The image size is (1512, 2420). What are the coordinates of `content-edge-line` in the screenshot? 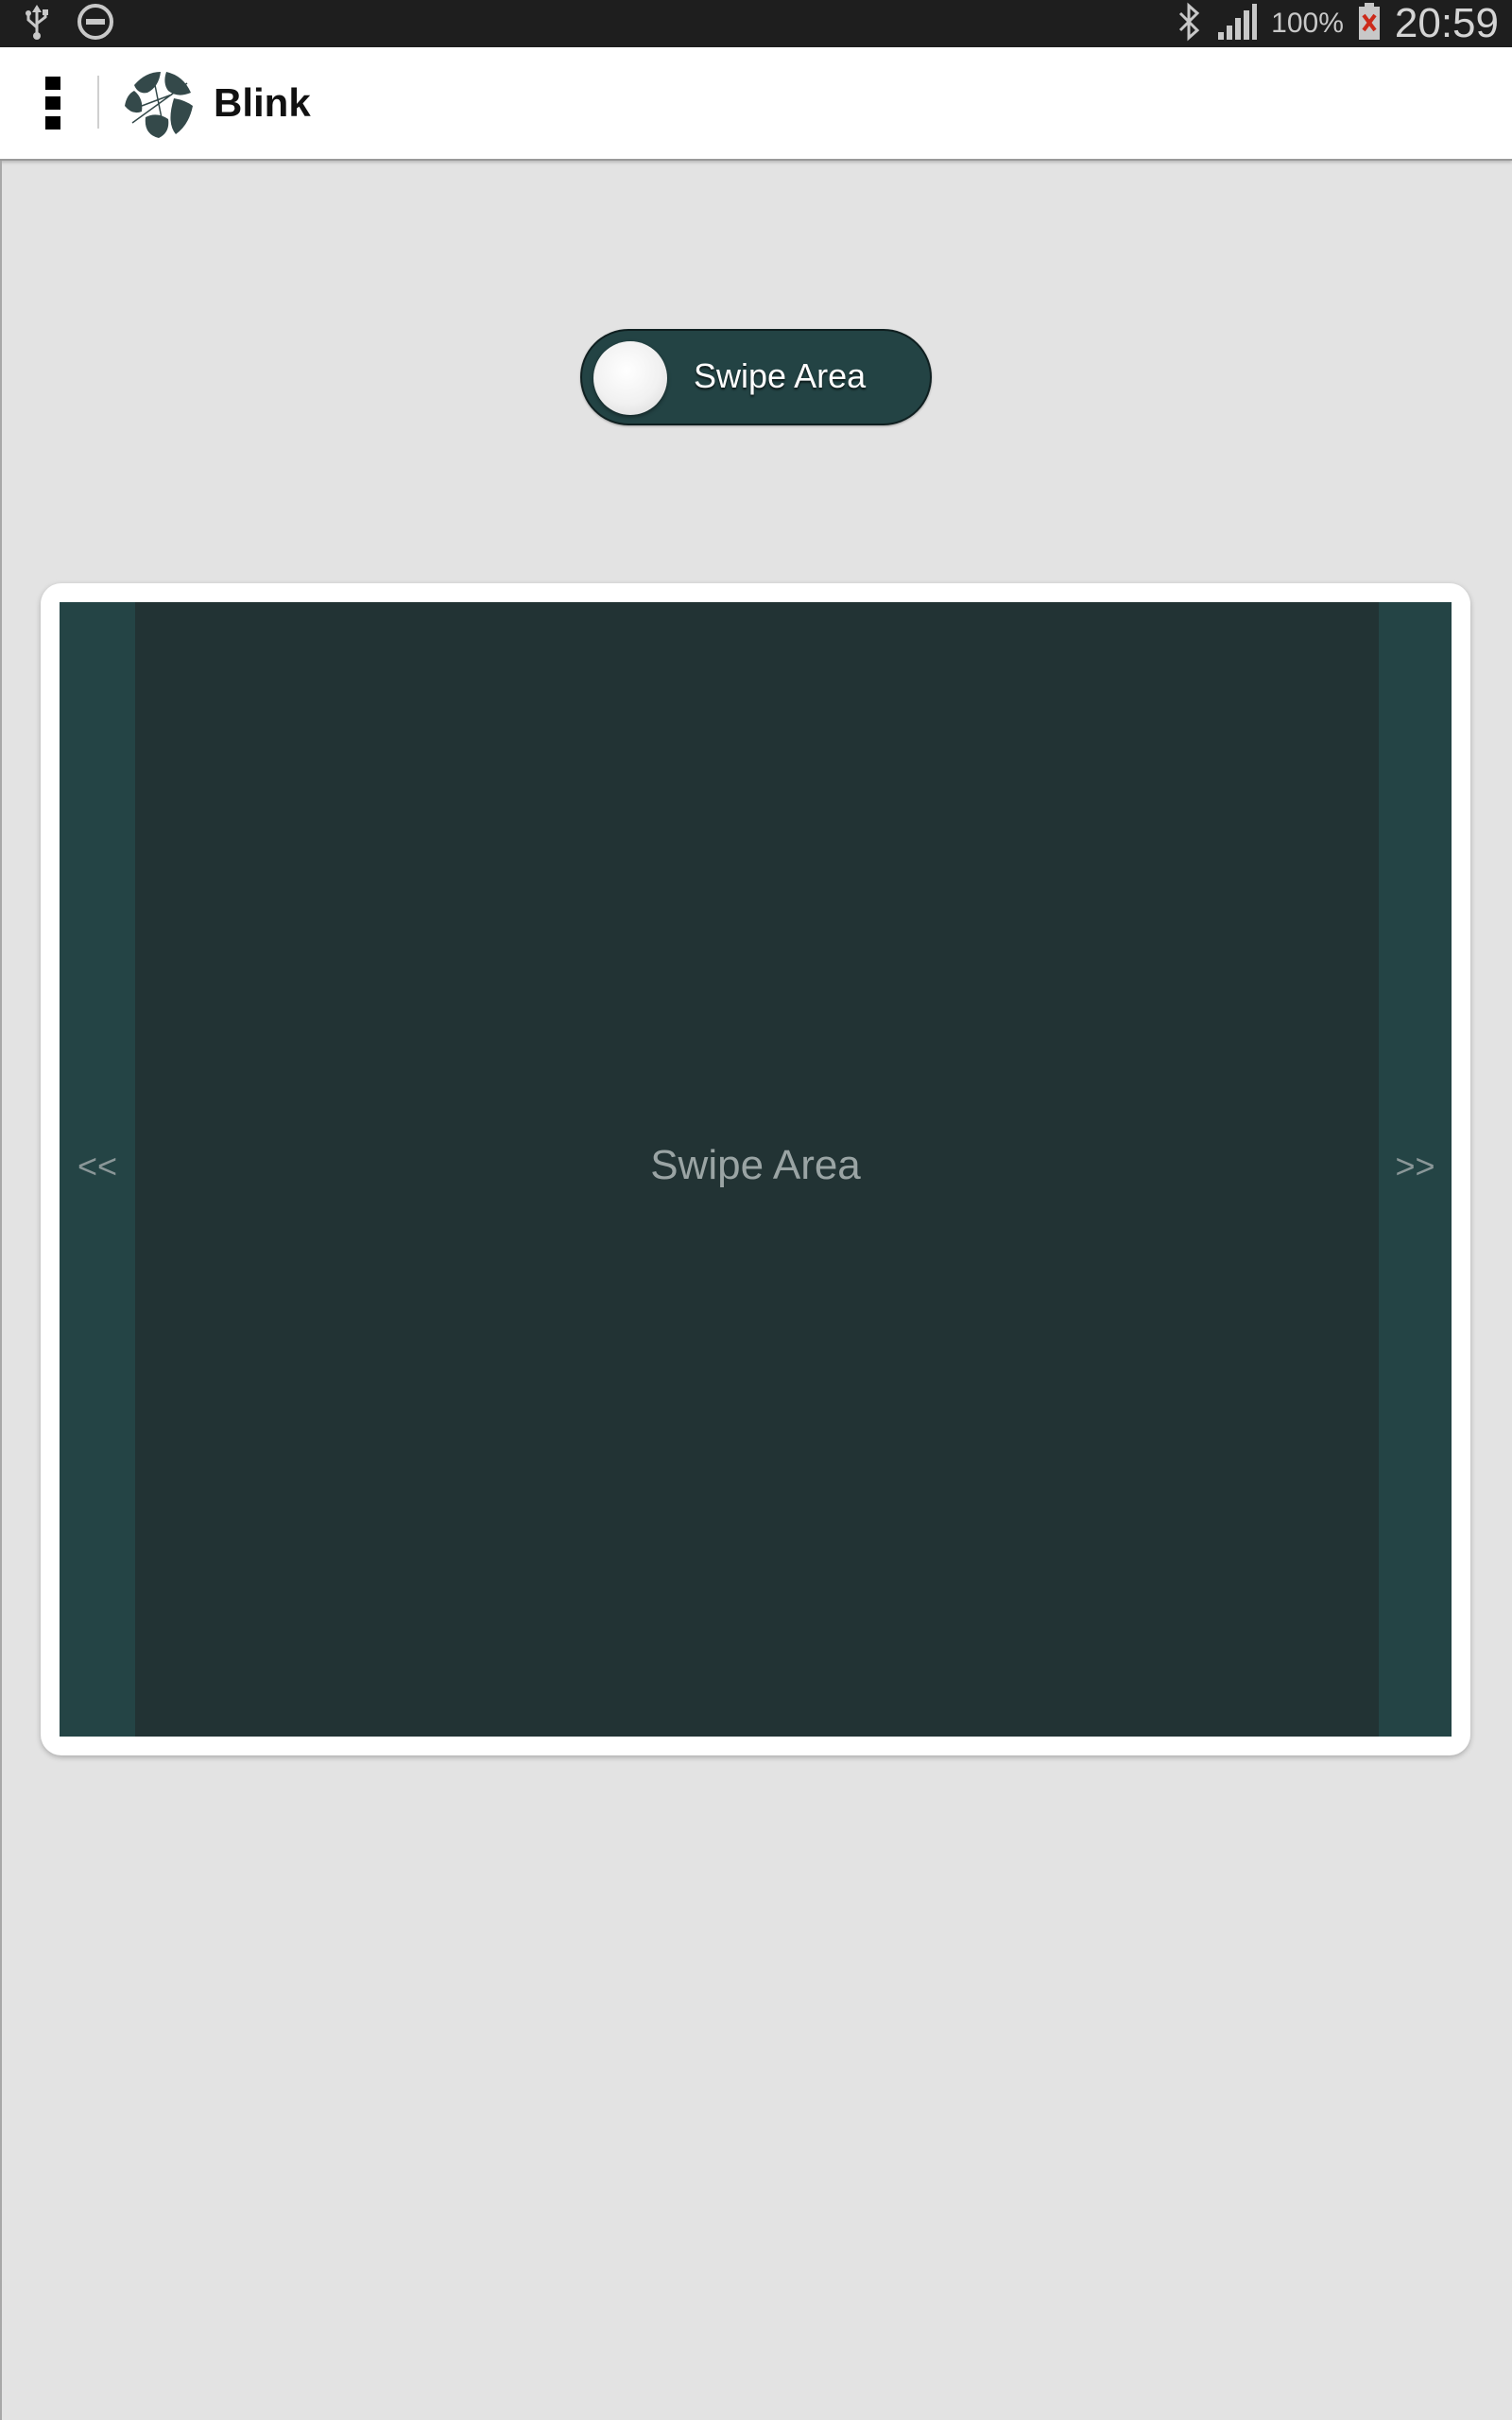 It's located at (1, 1290).